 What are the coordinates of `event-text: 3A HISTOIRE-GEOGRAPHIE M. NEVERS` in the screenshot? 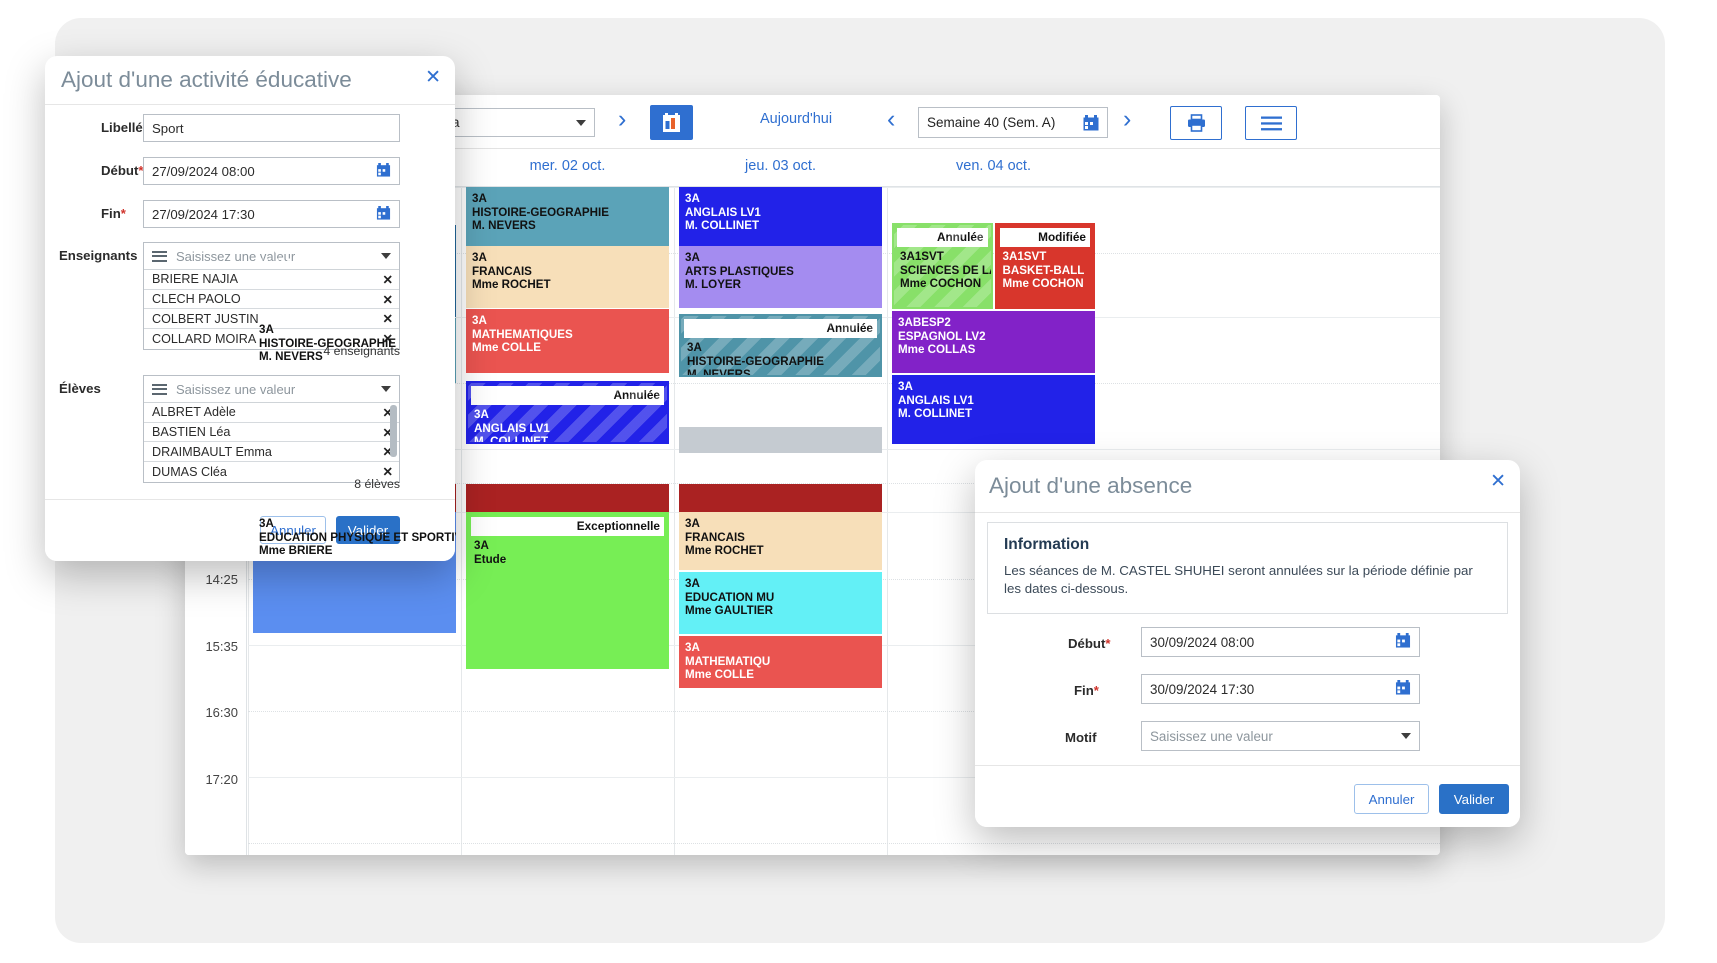 It's located at (568, 212).